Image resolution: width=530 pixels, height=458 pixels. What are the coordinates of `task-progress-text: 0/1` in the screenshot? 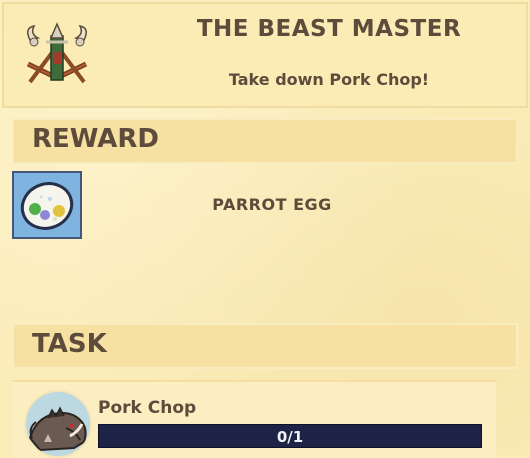 It's located at (290, 437).